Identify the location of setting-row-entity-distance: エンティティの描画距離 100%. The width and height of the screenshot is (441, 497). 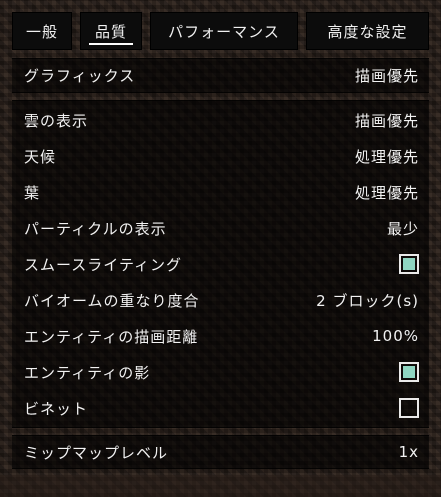
(221, 336).